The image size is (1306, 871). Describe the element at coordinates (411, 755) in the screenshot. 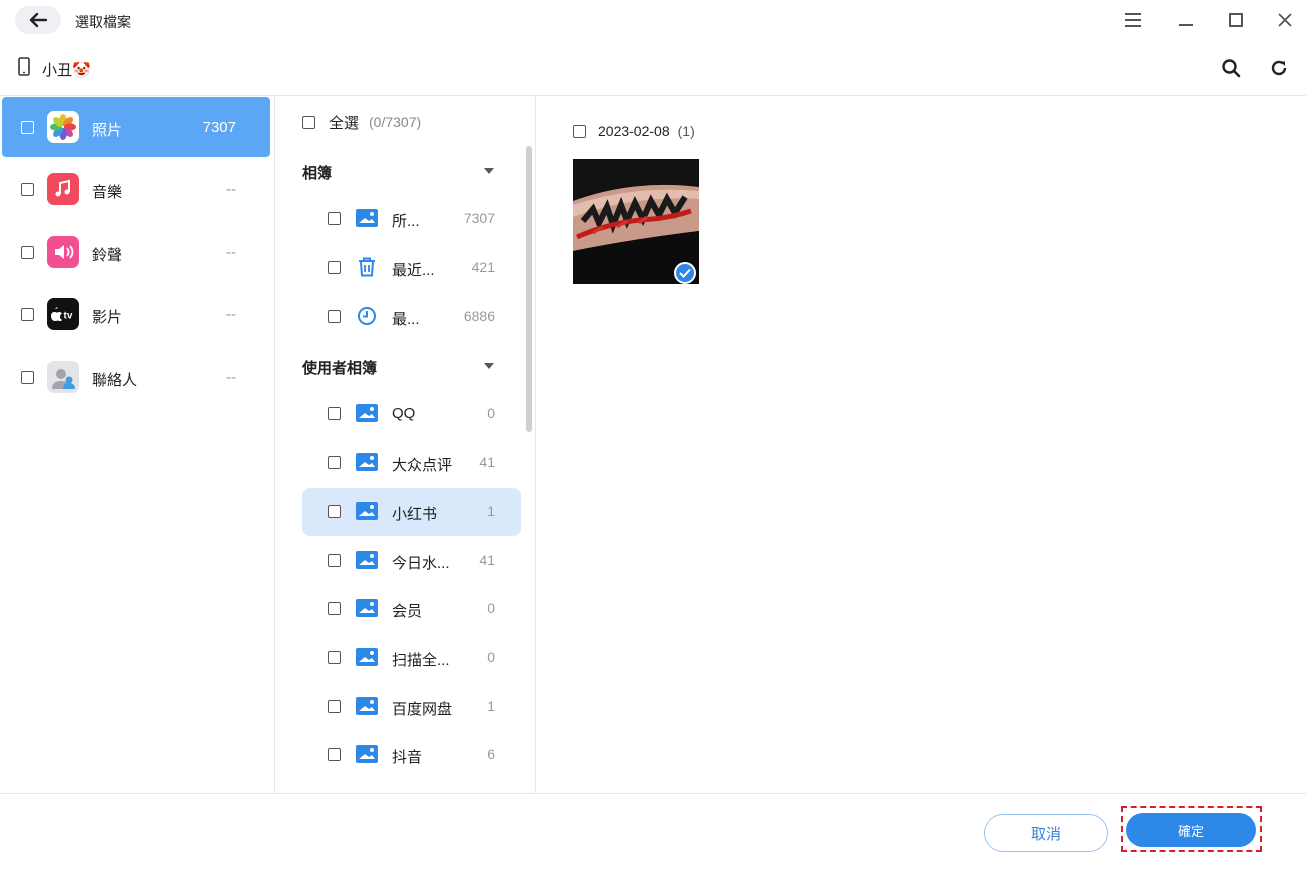

I see `album-item: 抖音 6` at that location.